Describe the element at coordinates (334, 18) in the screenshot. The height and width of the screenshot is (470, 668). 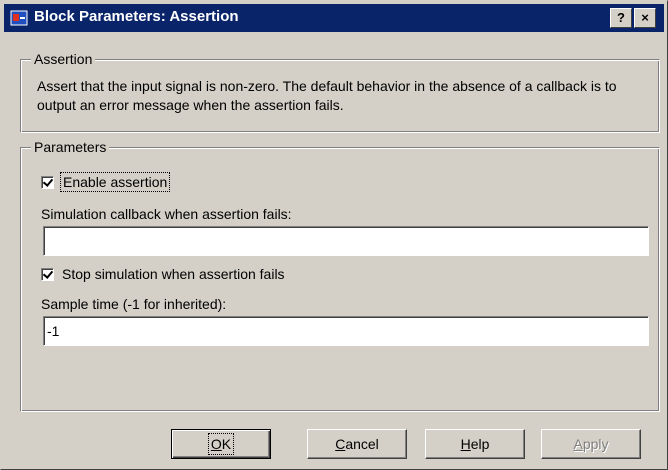
I see `title-bar: Block Parameters: Assertion ? ×` at that location.